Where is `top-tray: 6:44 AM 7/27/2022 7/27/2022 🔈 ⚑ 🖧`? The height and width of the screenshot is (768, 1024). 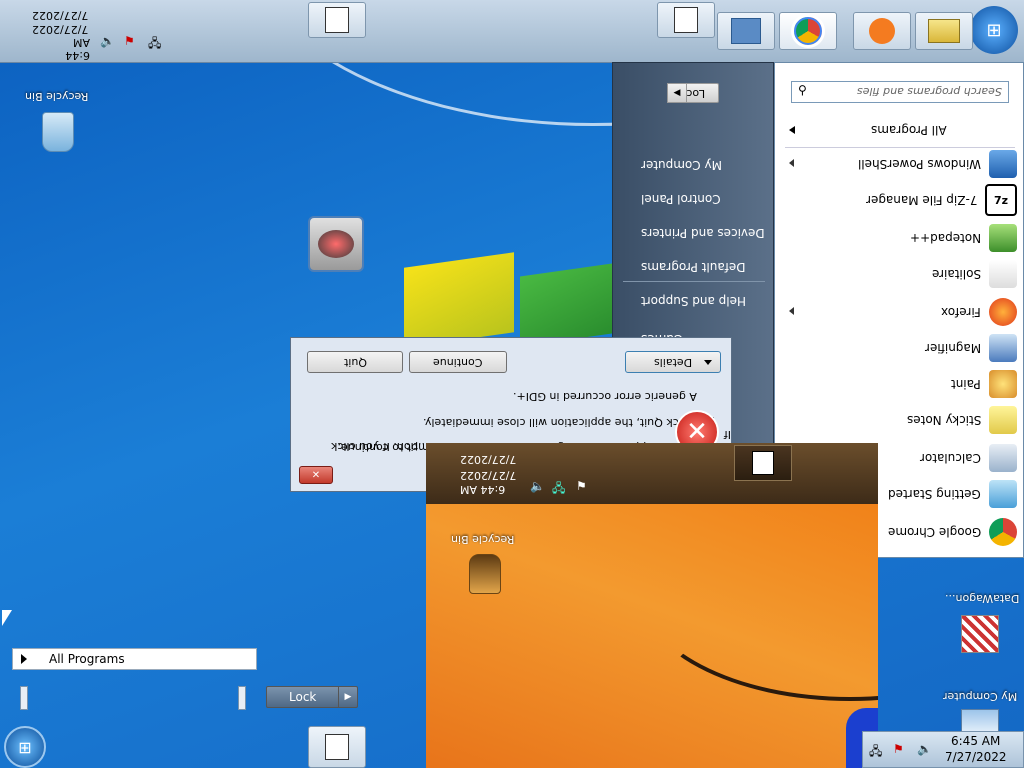
top-tray: 6:44 AM 7/27/2022 7/27/2022 🔈 ⚑ 🖧 is located at coordinates (82, 31).